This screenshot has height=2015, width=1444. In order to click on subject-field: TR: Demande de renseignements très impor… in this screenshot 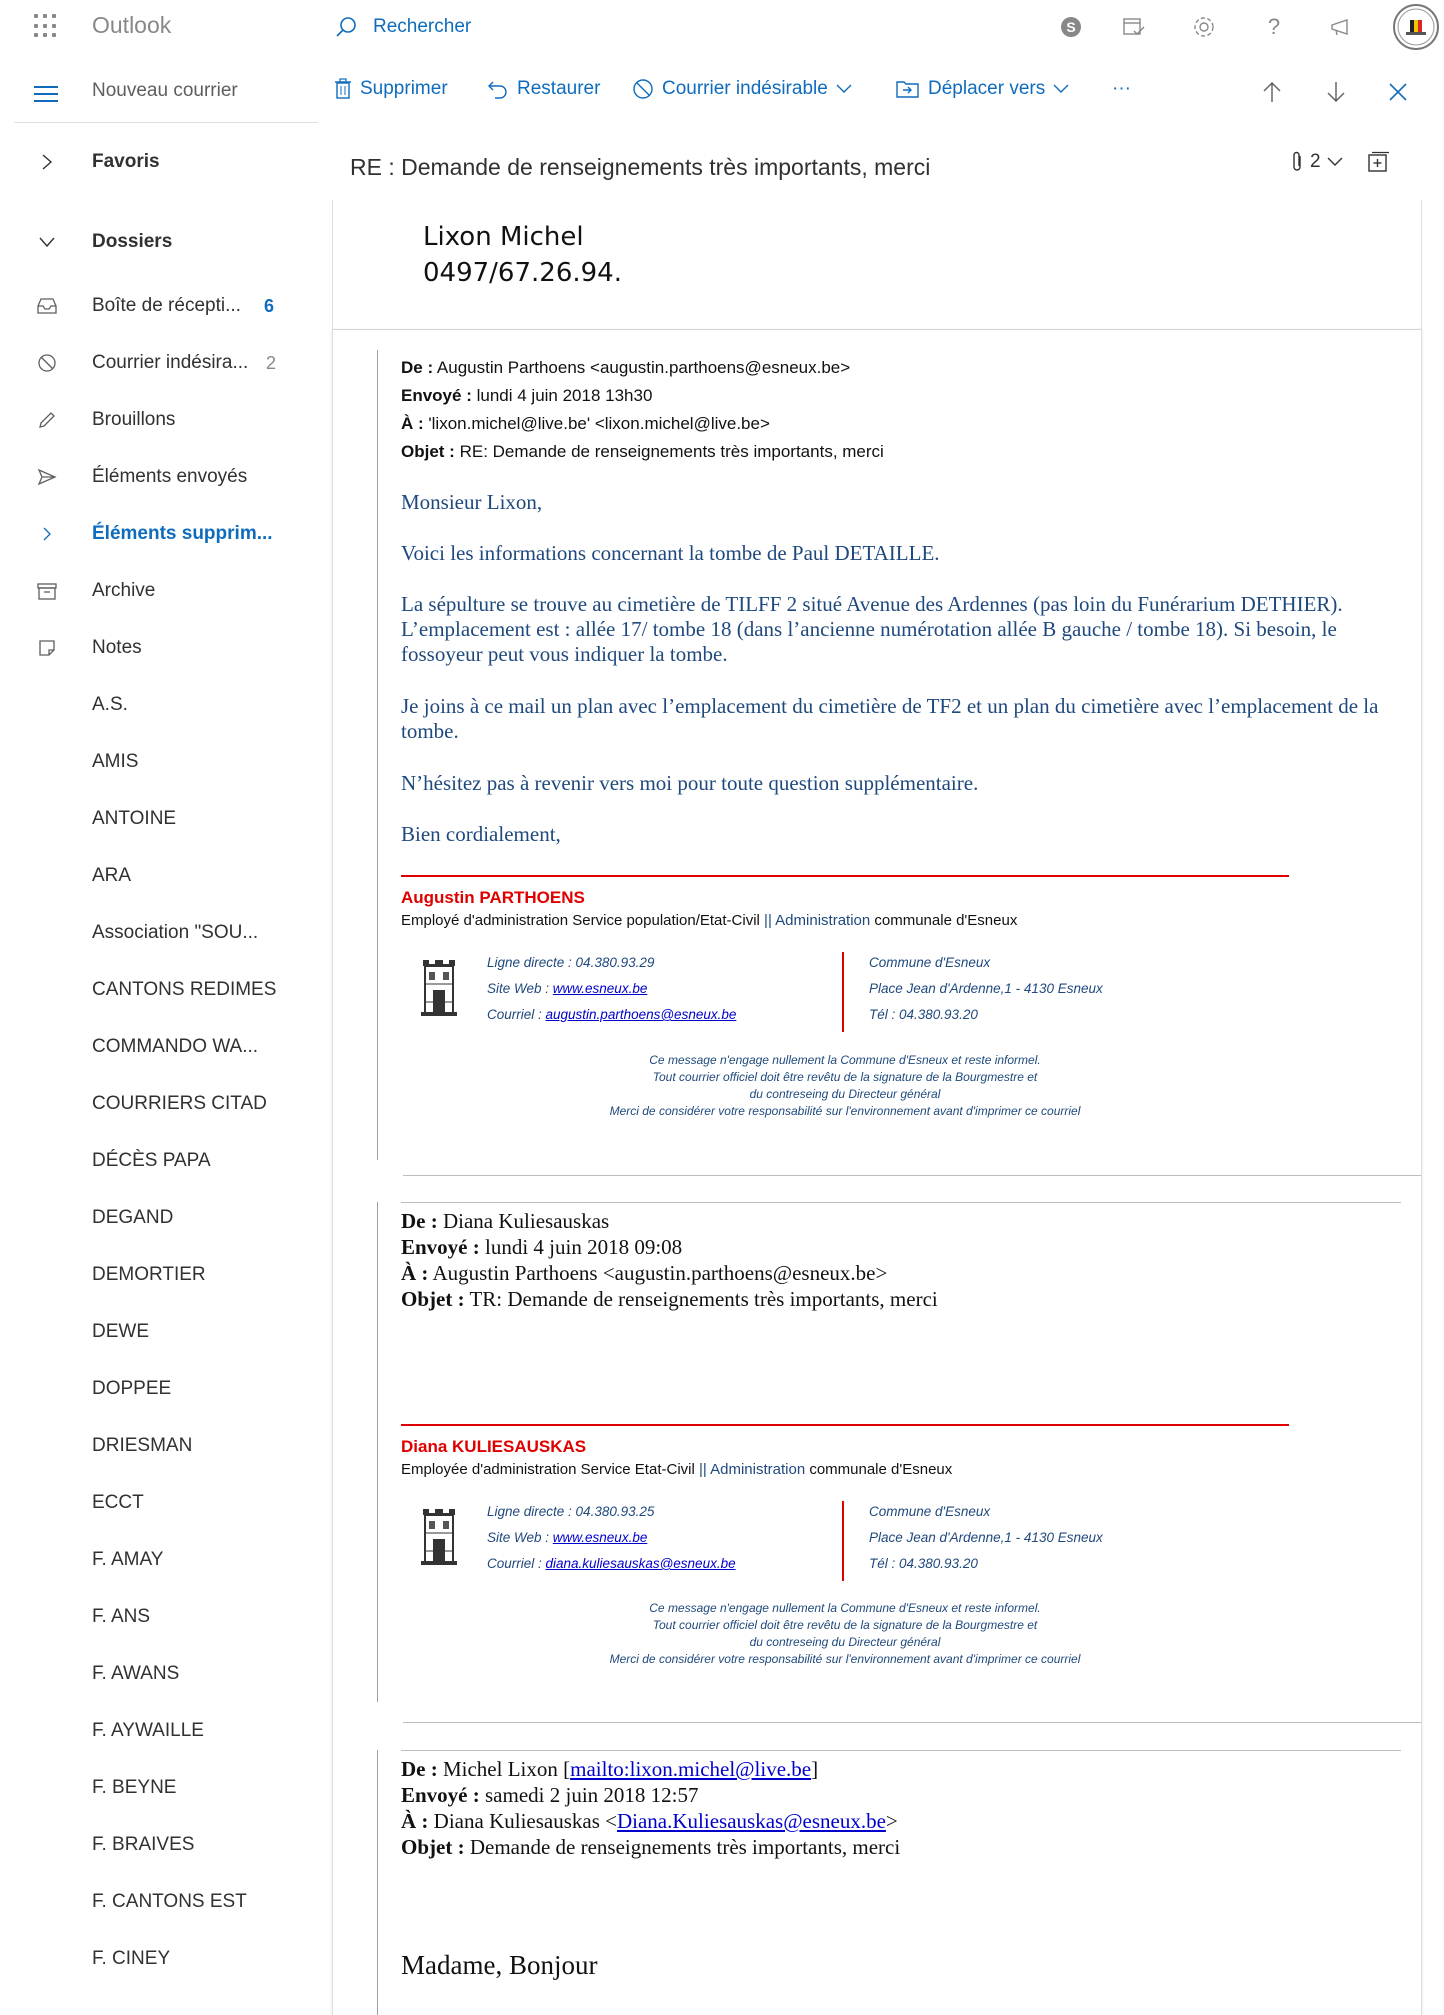, I will do `click(703, 1299)`.